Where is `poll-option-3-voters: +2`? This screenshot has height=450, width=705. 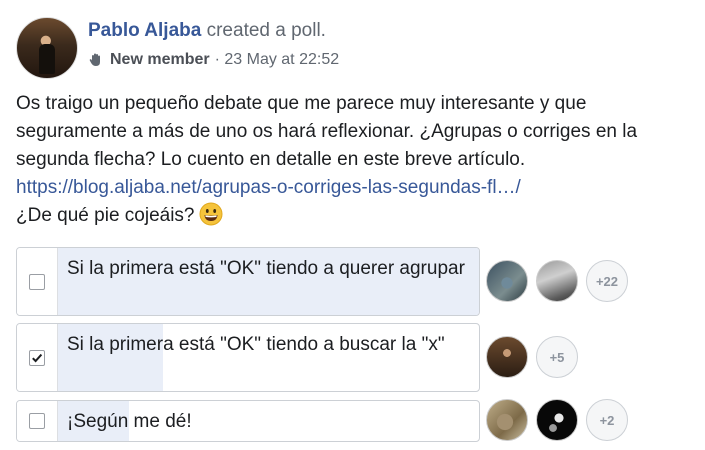 poll-option-3-voters: +2 is located at coordinates (557, 420).